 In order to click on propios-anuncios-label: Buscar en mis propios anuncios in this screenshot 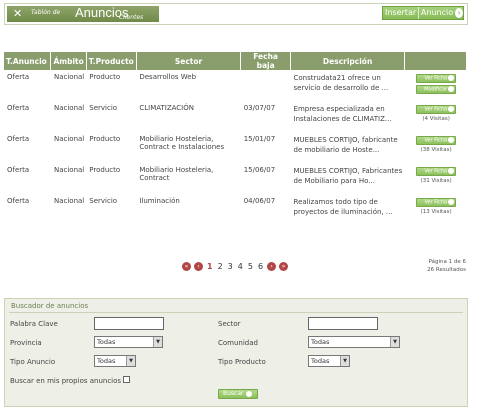, I will do `click(66, 381)`.